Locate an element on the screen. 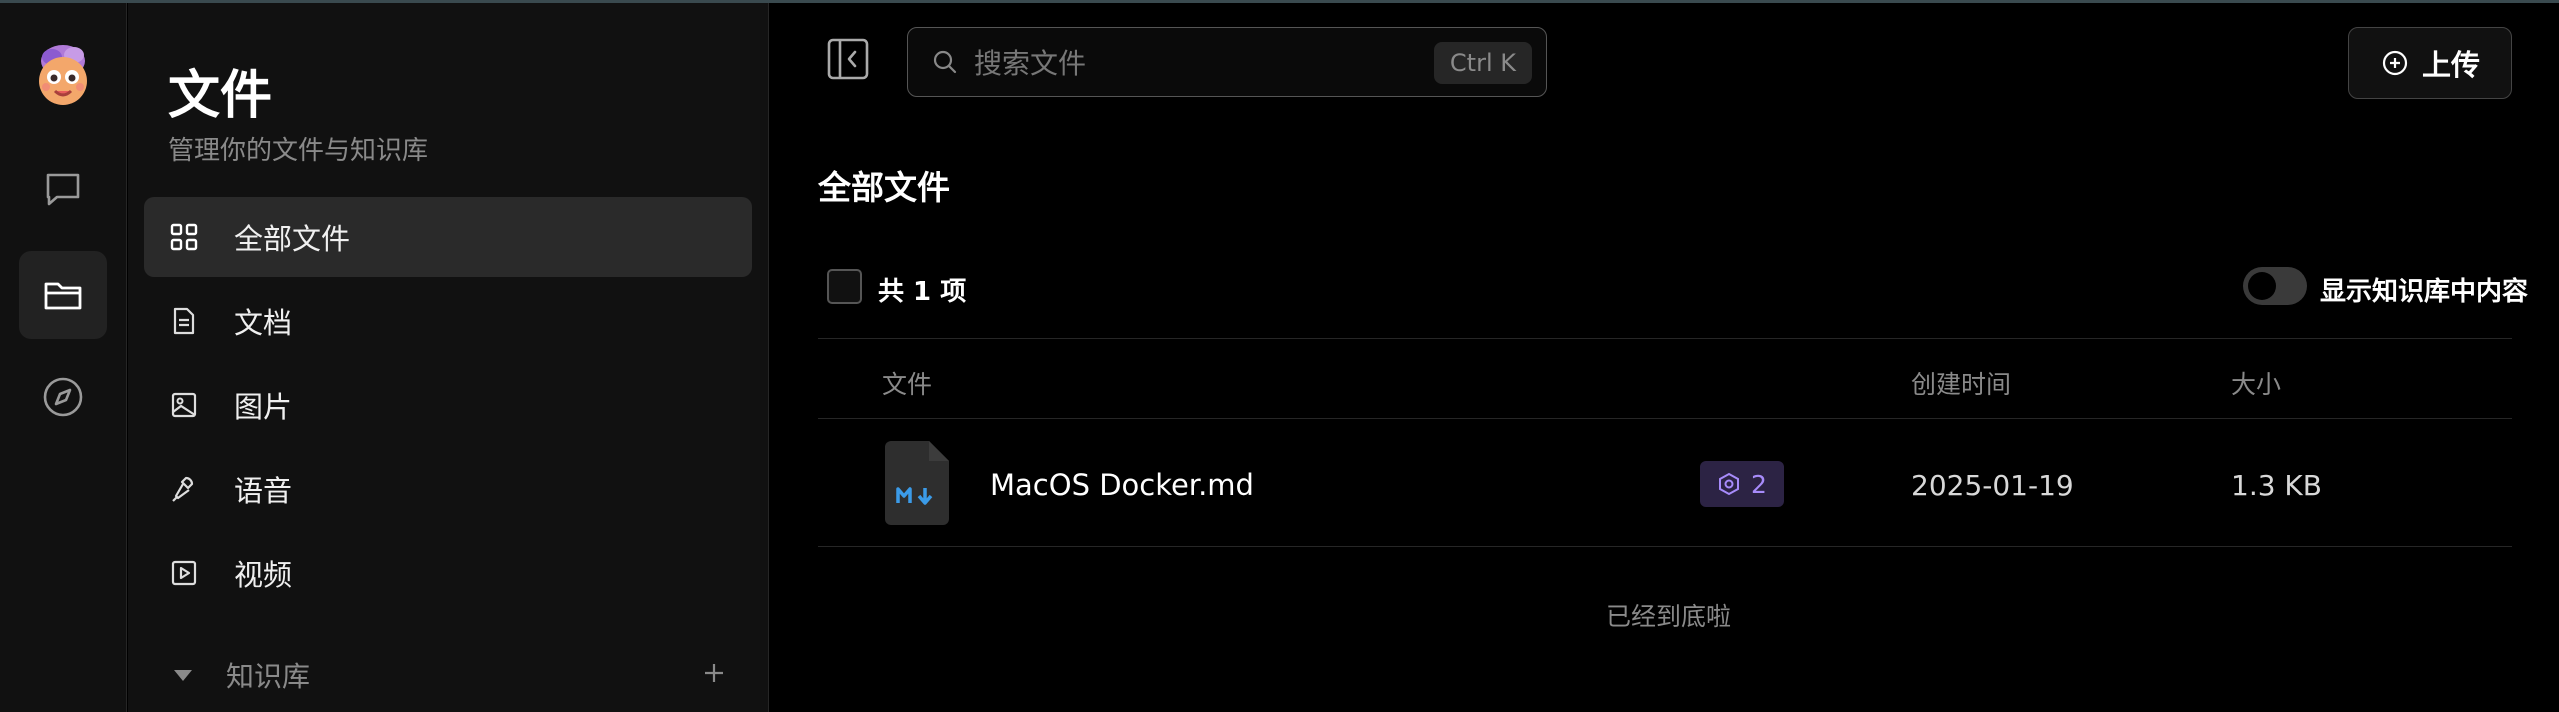 The width and height of the screenshot is (2559, 712). microphone-icon is located at coordinates (184, 489).